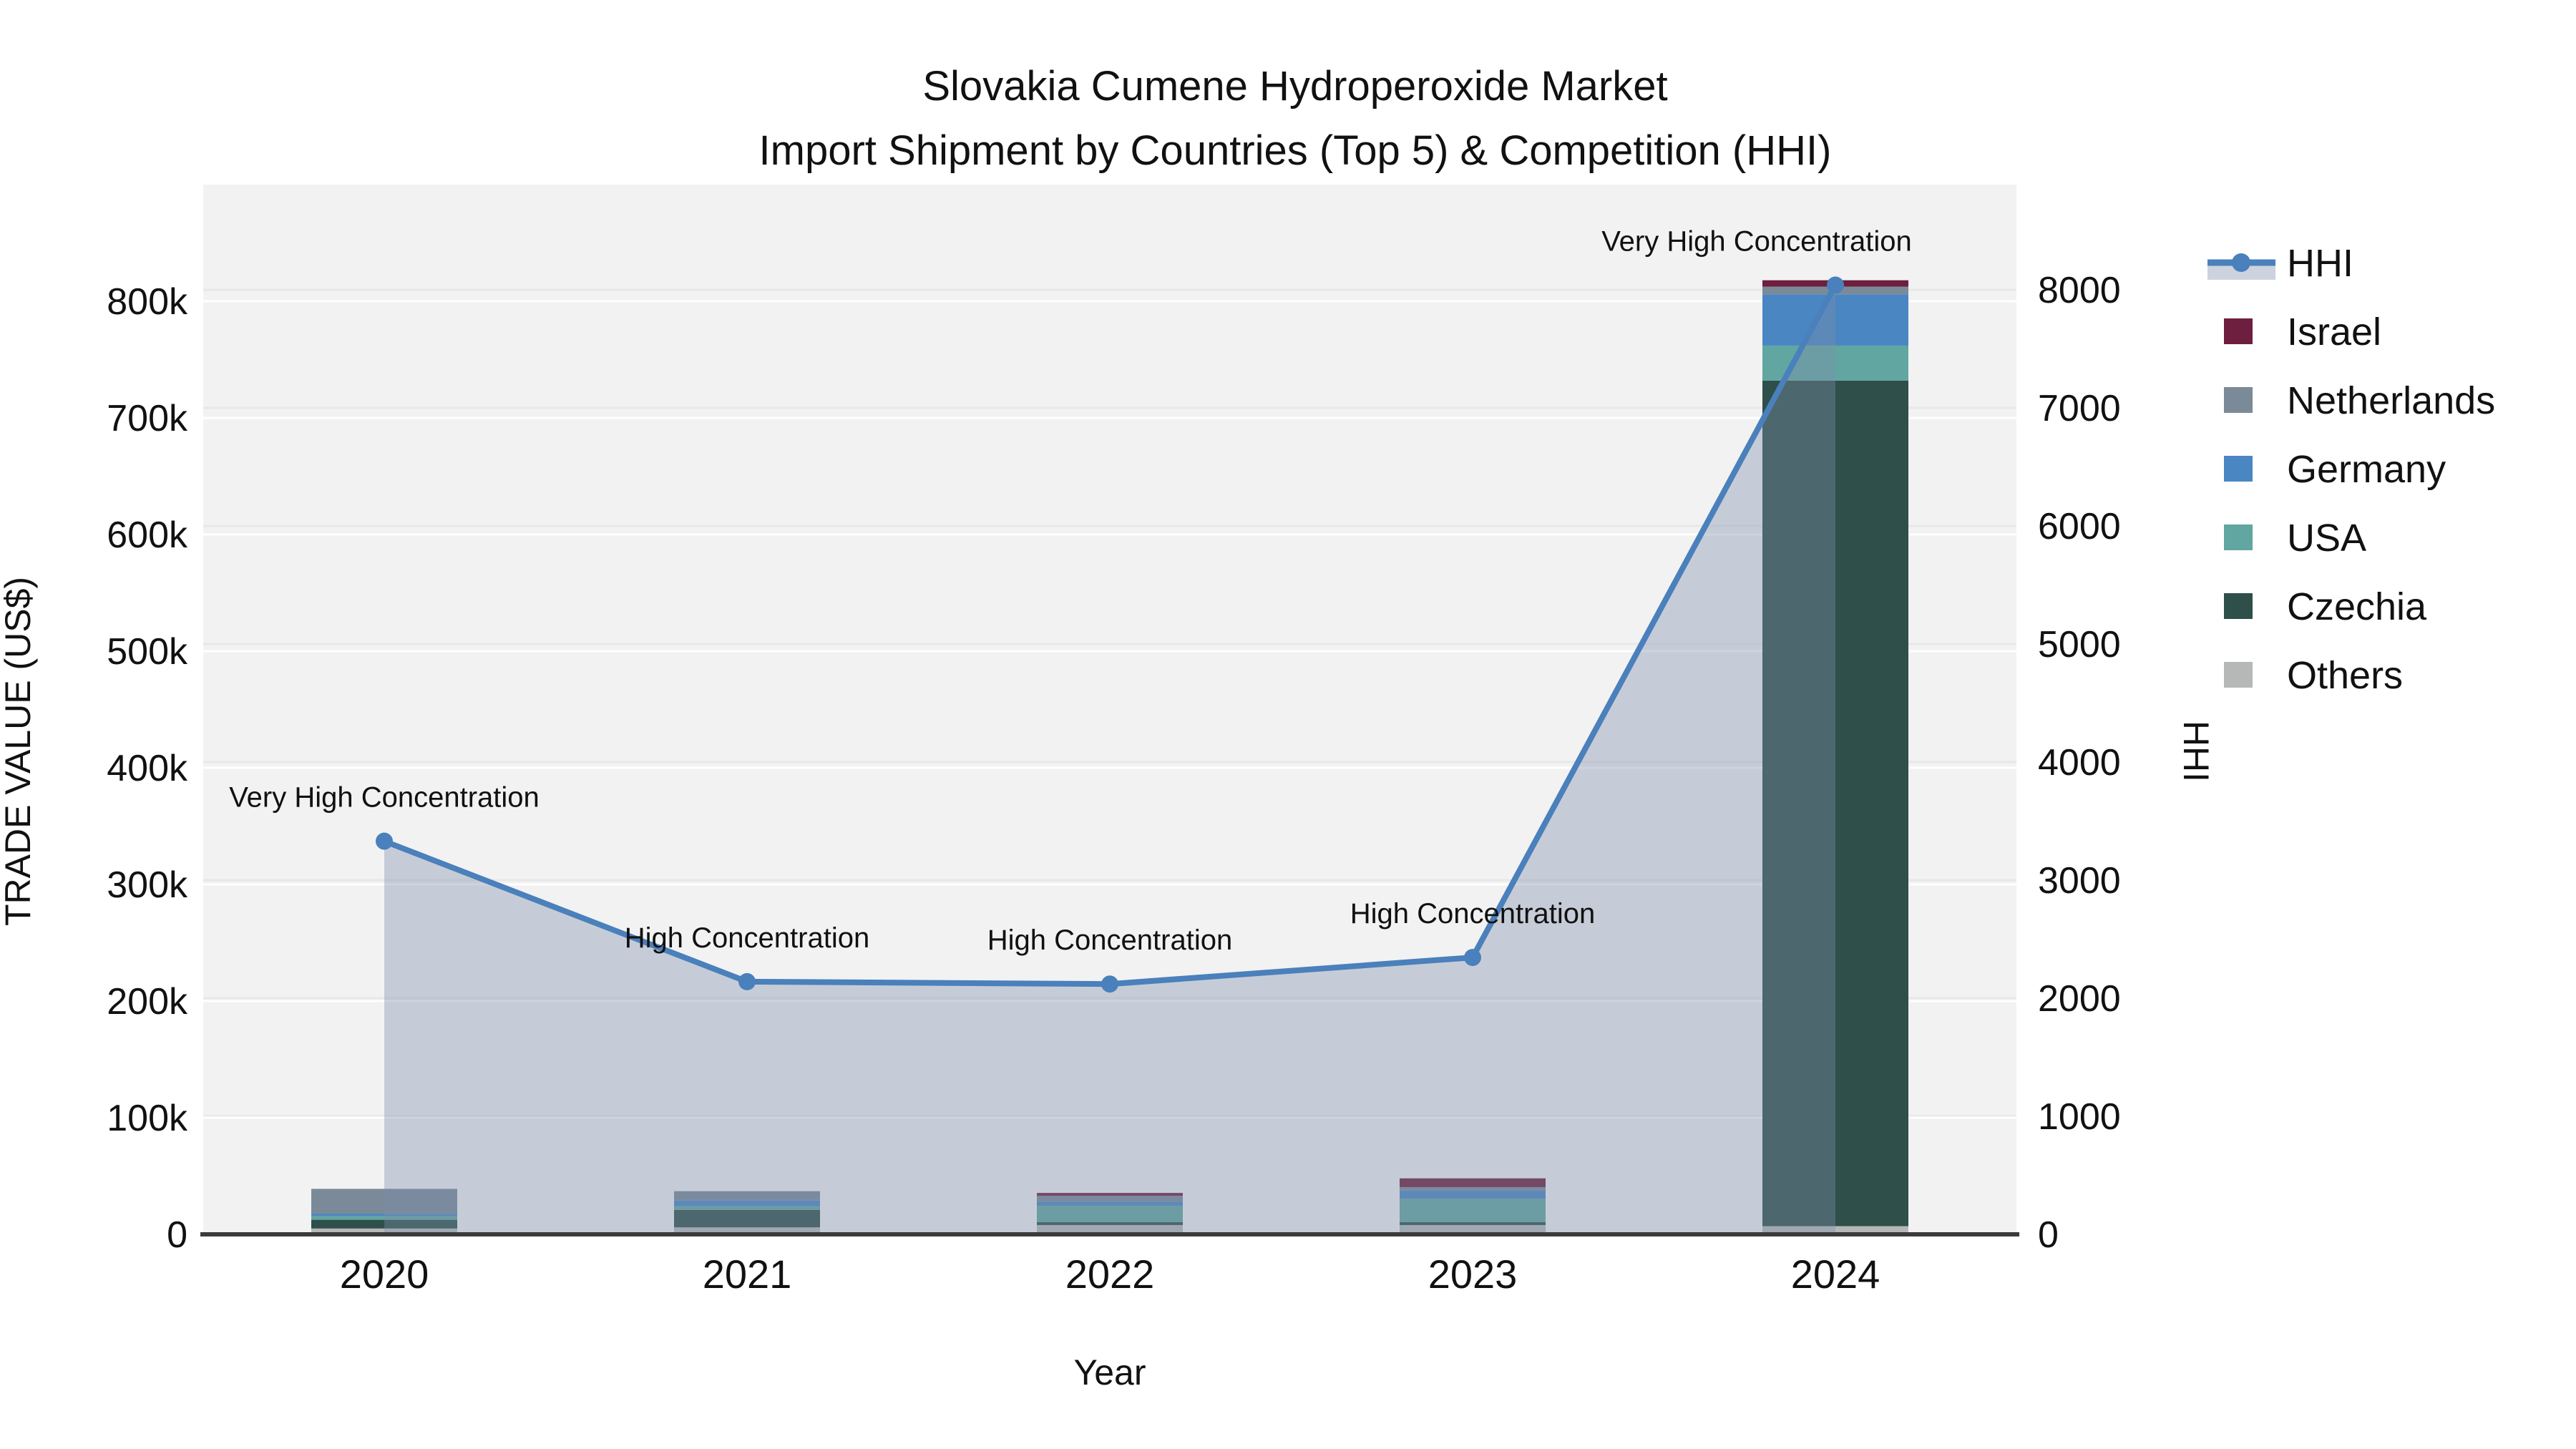  I want to click on legend-label-israel: Israel, so click(2334, 332).